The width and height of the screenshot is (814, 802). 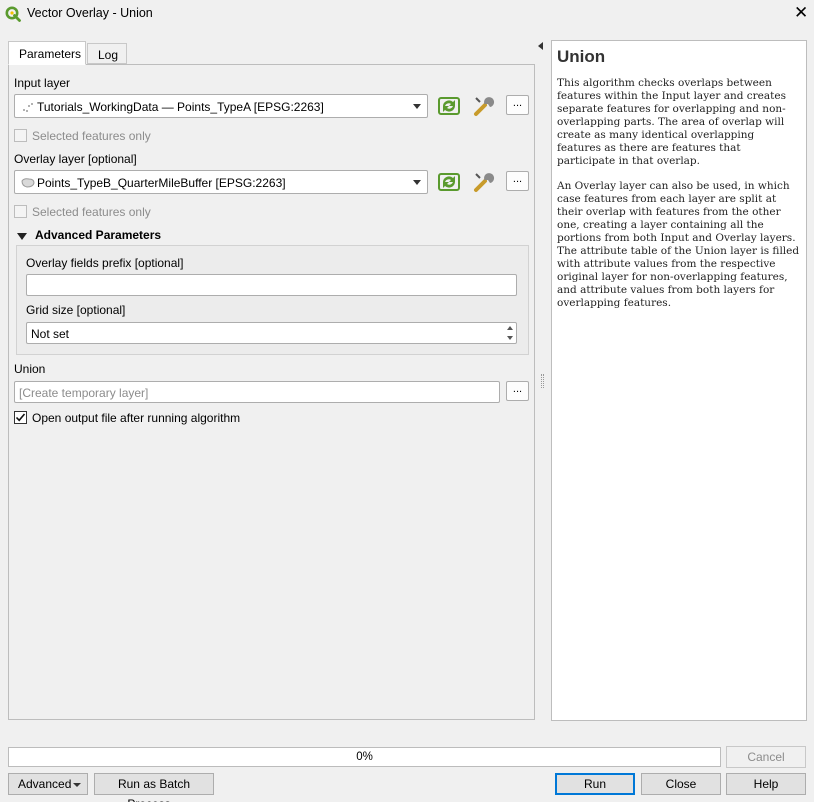 I want to click on overlay-prefix-input, so click(x=271, y=285).